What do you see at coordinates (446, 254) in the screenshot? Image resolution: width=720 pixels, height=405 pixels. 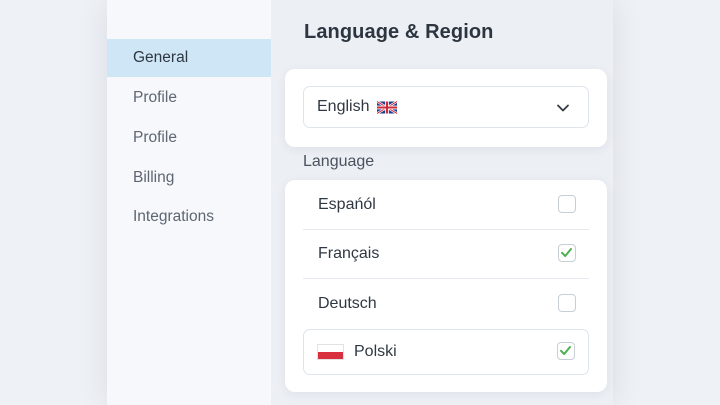 I see `language-option-francais: Français` at bounding box center [446, 254].